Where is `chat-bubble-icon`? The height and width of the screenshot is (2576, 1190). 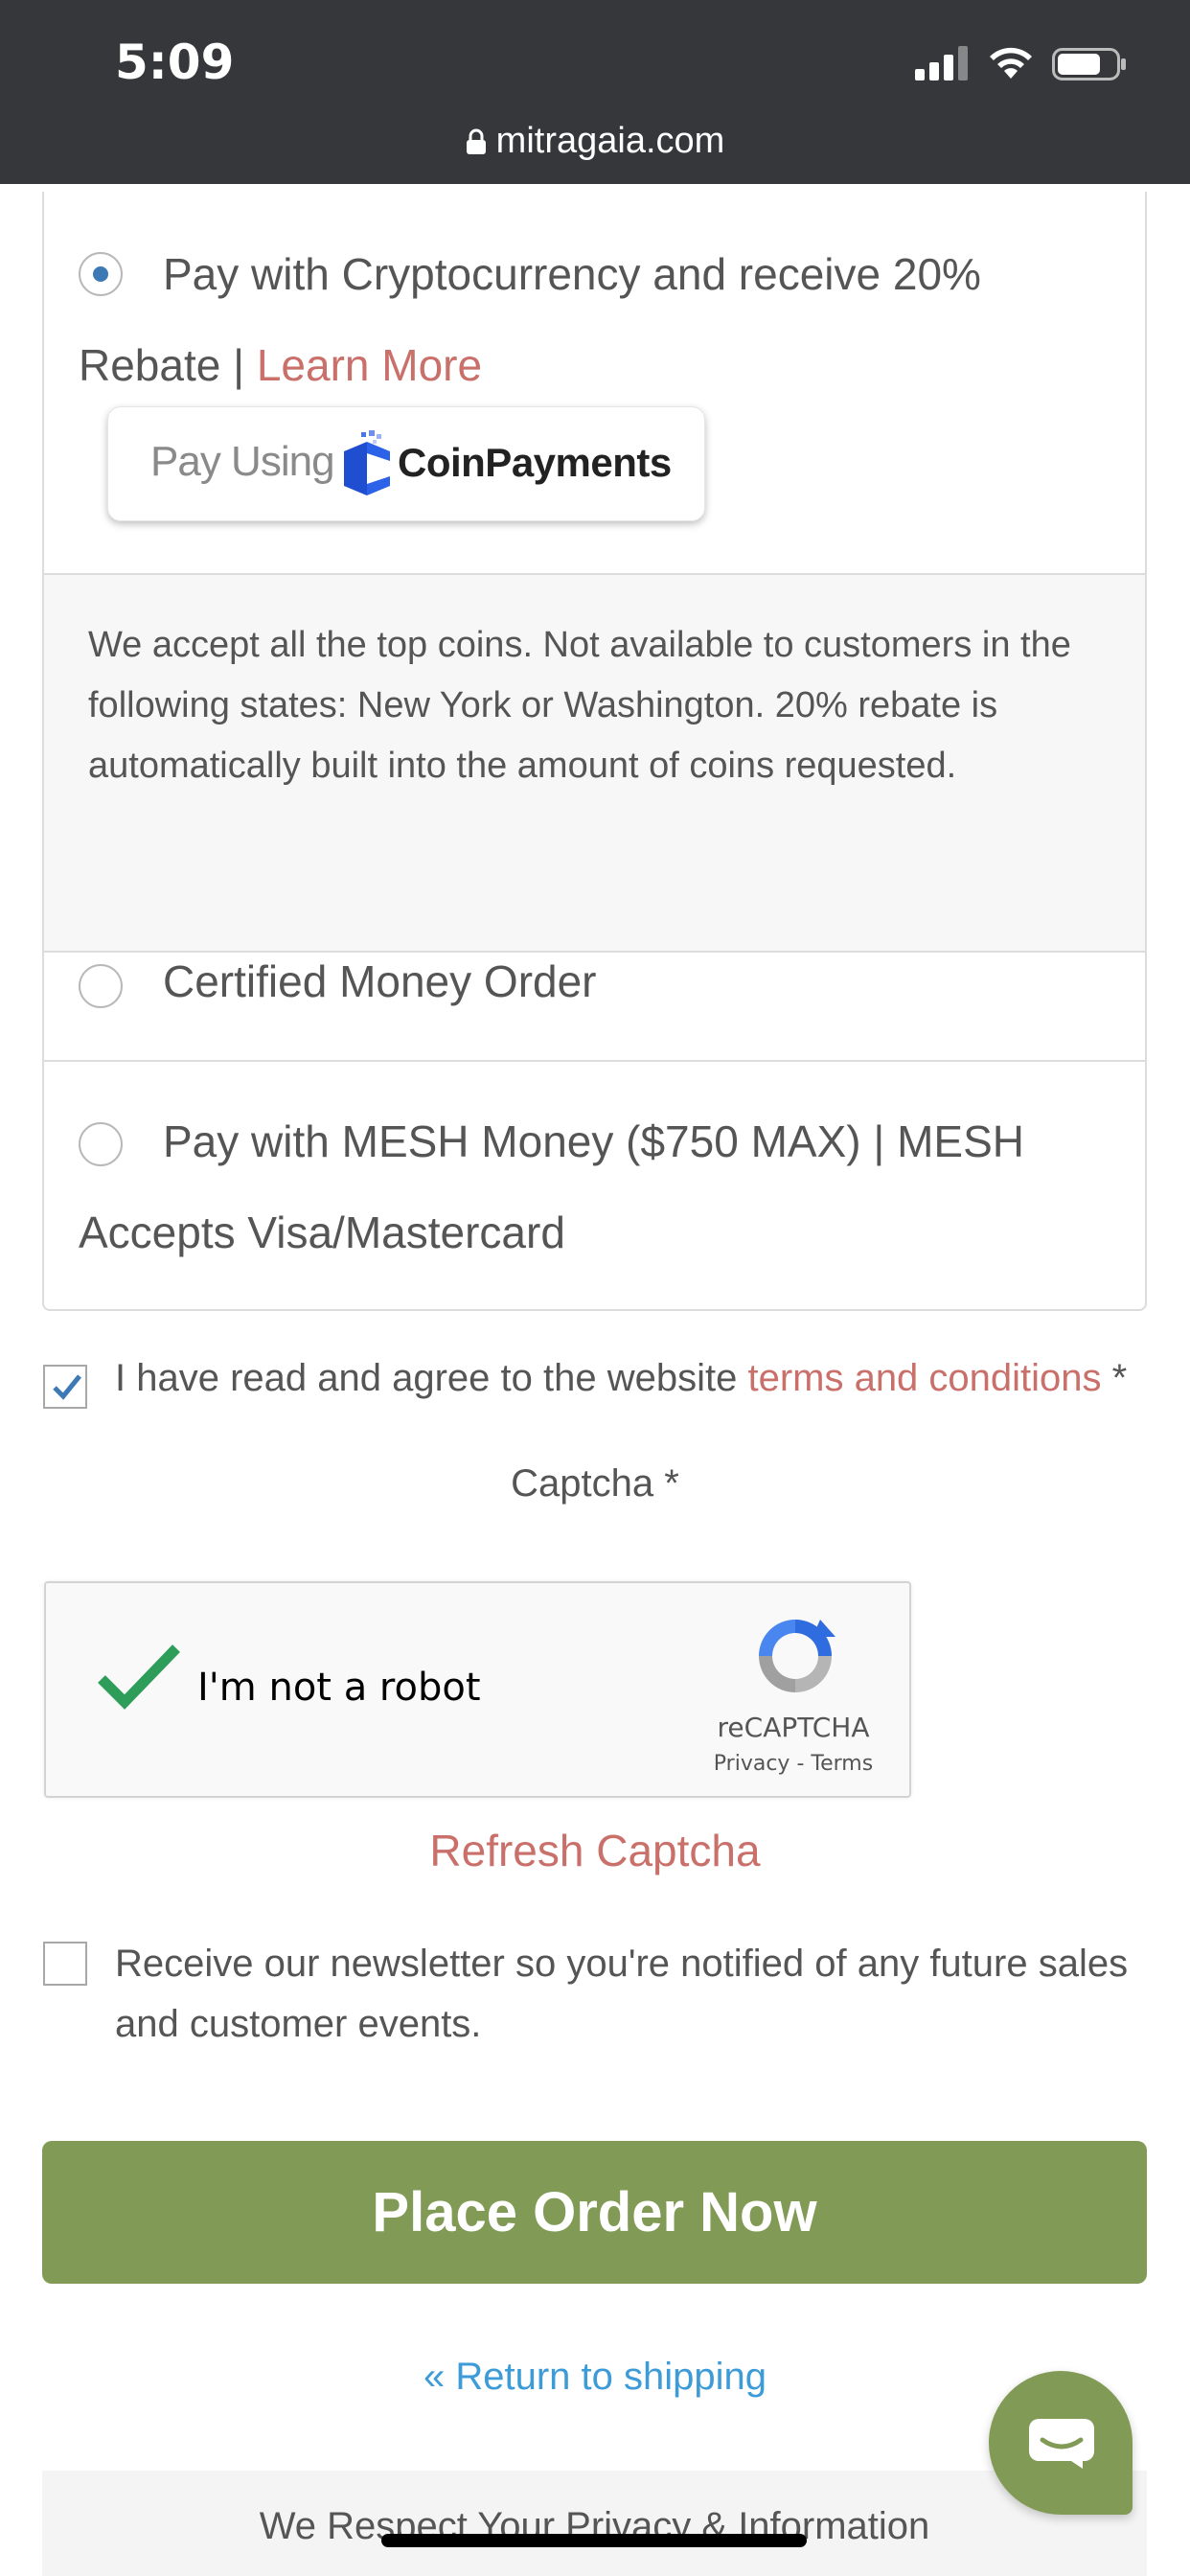 chat-bubble-icon is located at coordinates (1062, 2444).